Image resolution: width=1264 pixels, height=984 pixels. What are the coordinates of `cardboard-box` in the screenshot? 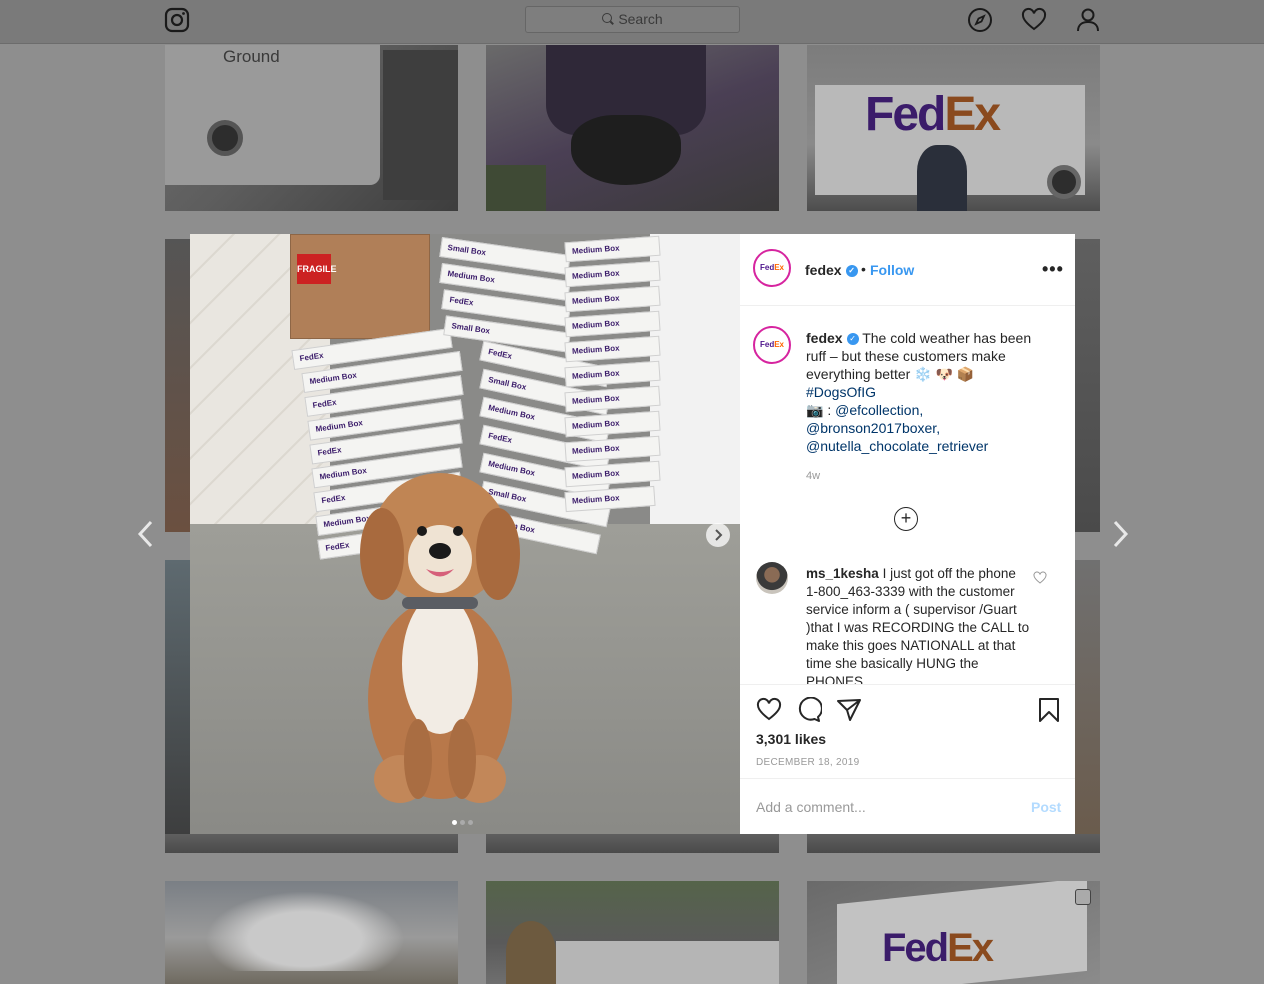 It's located at (360, 286).